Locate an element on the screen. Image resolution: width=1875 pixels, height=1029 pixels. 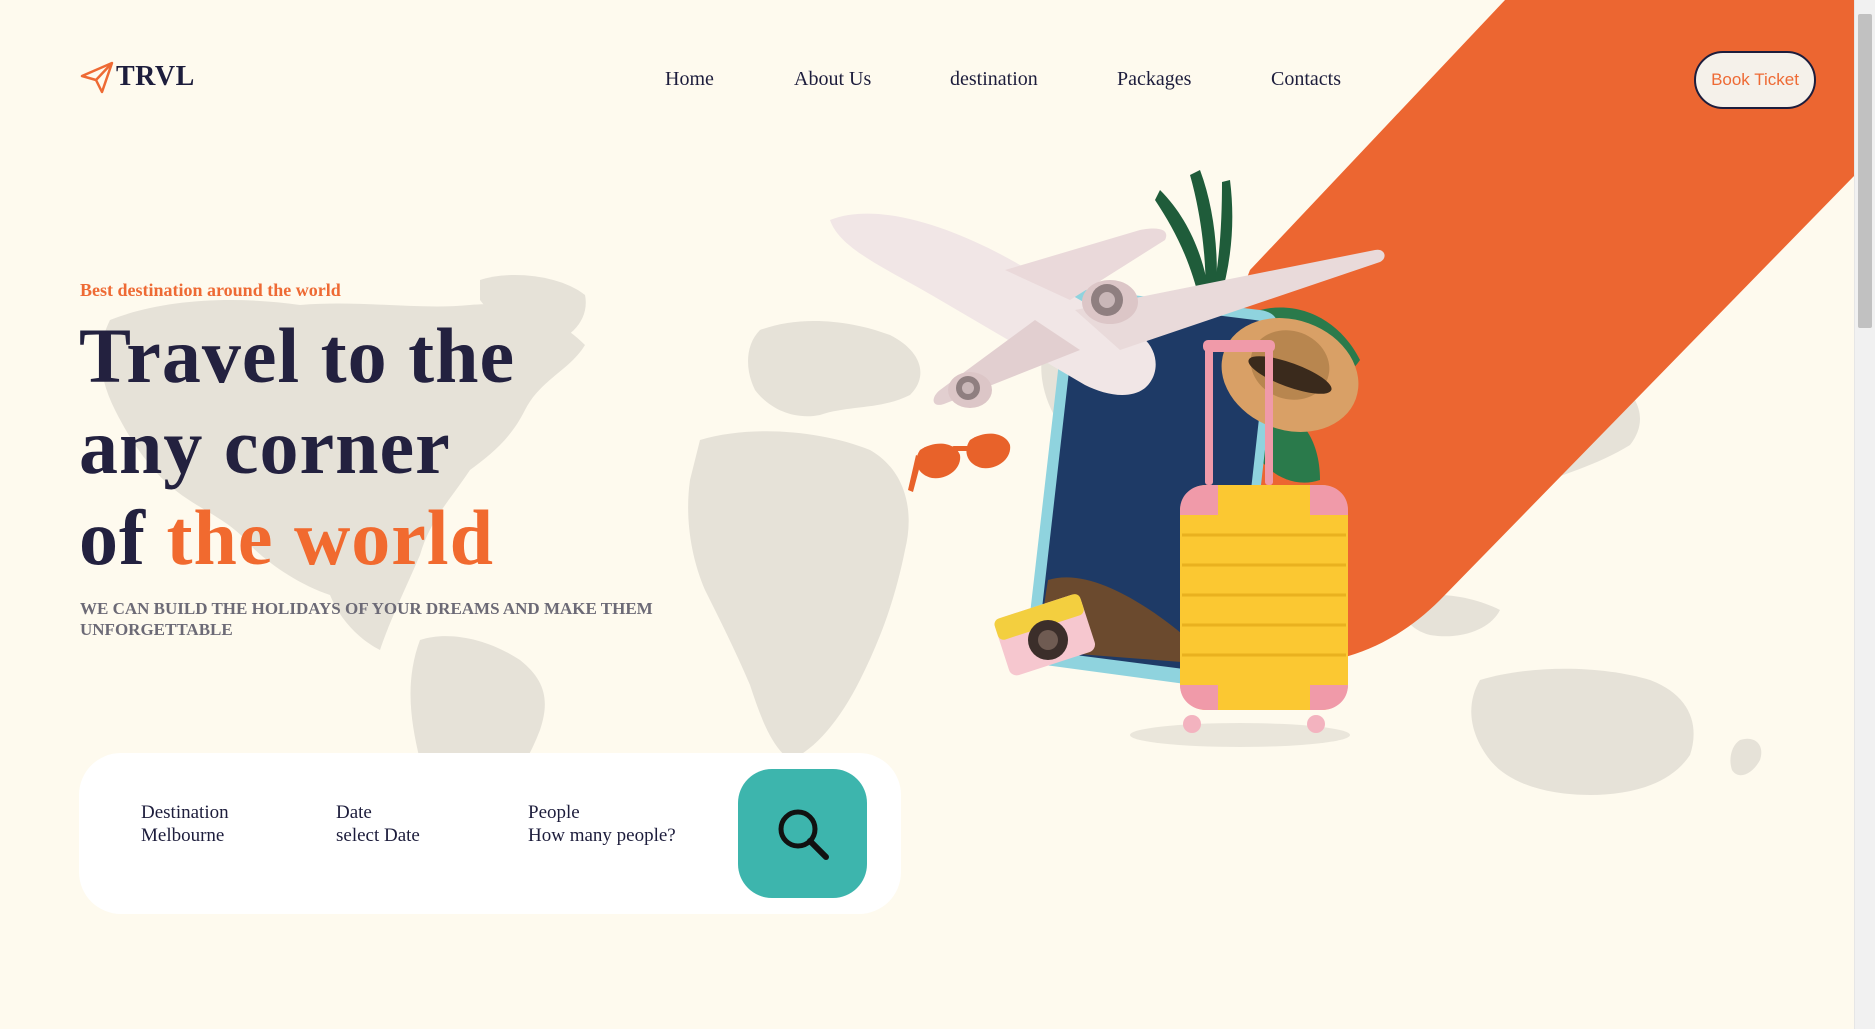
search-button is located at coordinates (802, 833).